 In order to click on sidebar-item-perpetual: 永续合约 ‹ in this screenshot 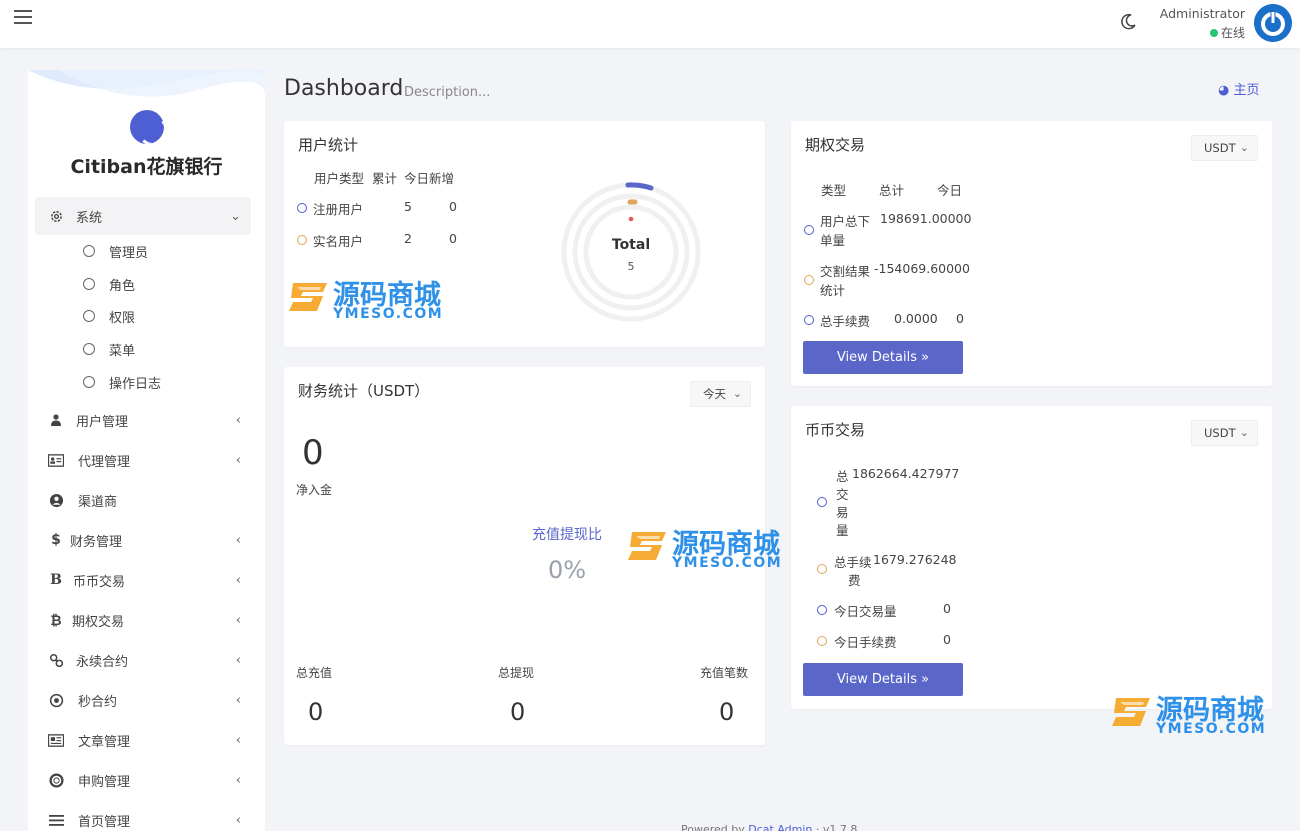, I will do `click(143, 660)`.